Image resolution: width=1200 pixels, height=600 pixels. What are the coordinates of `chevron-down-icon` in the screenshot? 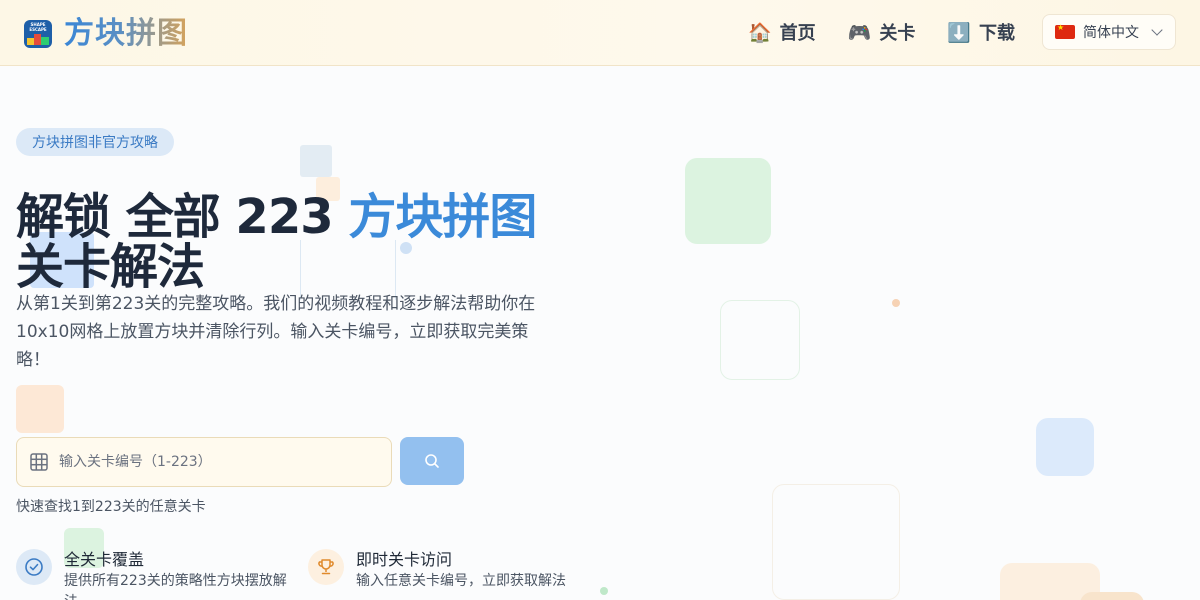 It's located at (1157, 30).